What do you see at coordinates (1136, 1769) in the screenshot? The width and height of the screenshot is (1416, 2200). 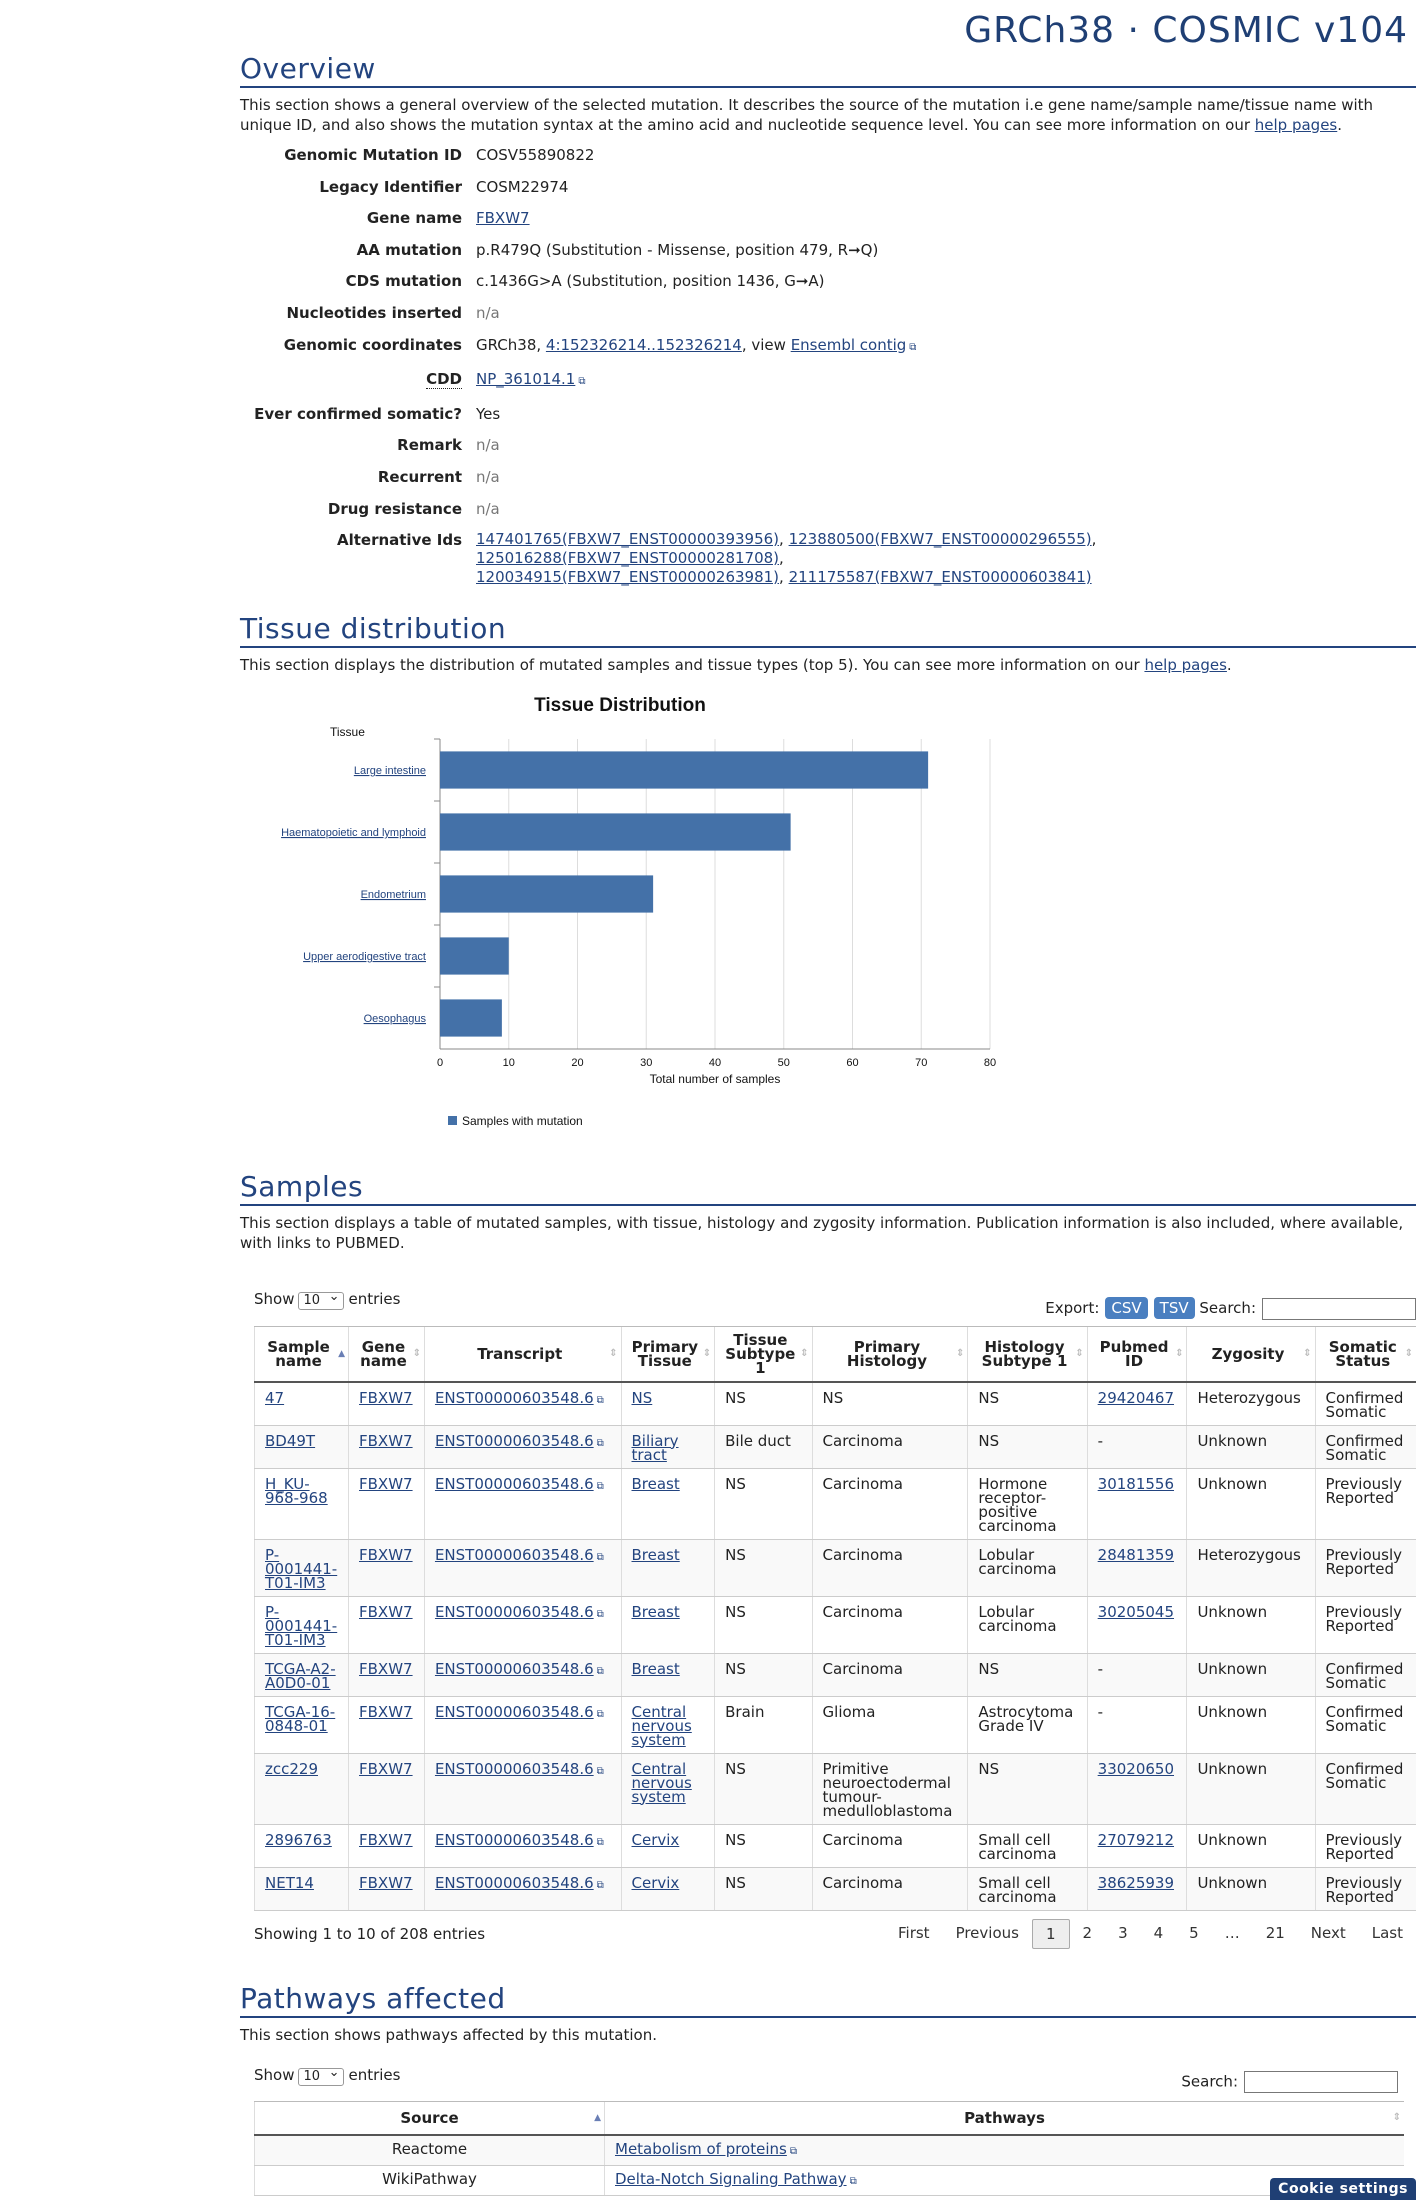 I see `cell-link: 33020650` at bounding box center [1136, 1769].